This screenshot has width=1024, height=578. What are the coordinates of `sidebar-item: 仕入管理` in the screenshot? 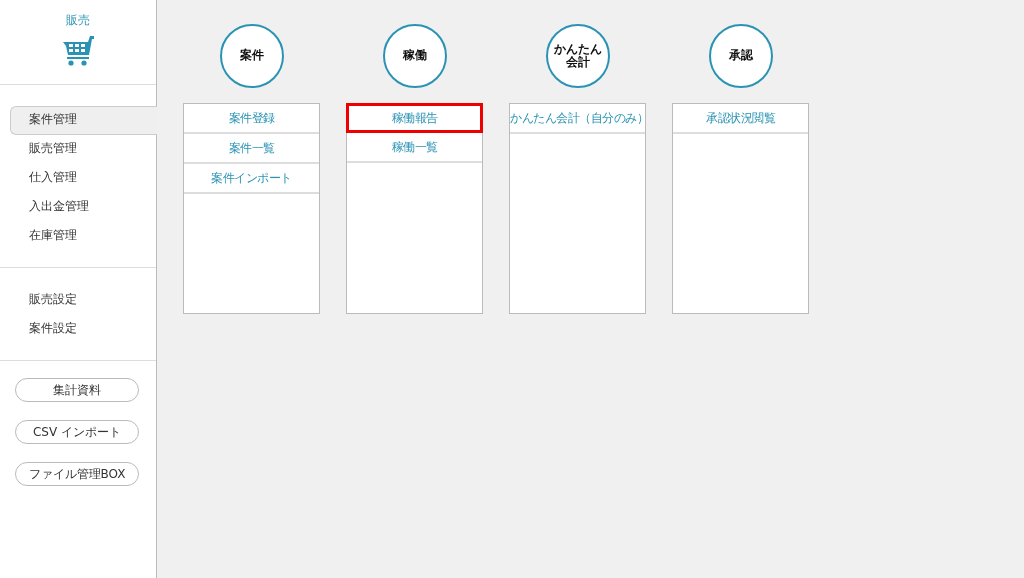 It's located at (83, 178).